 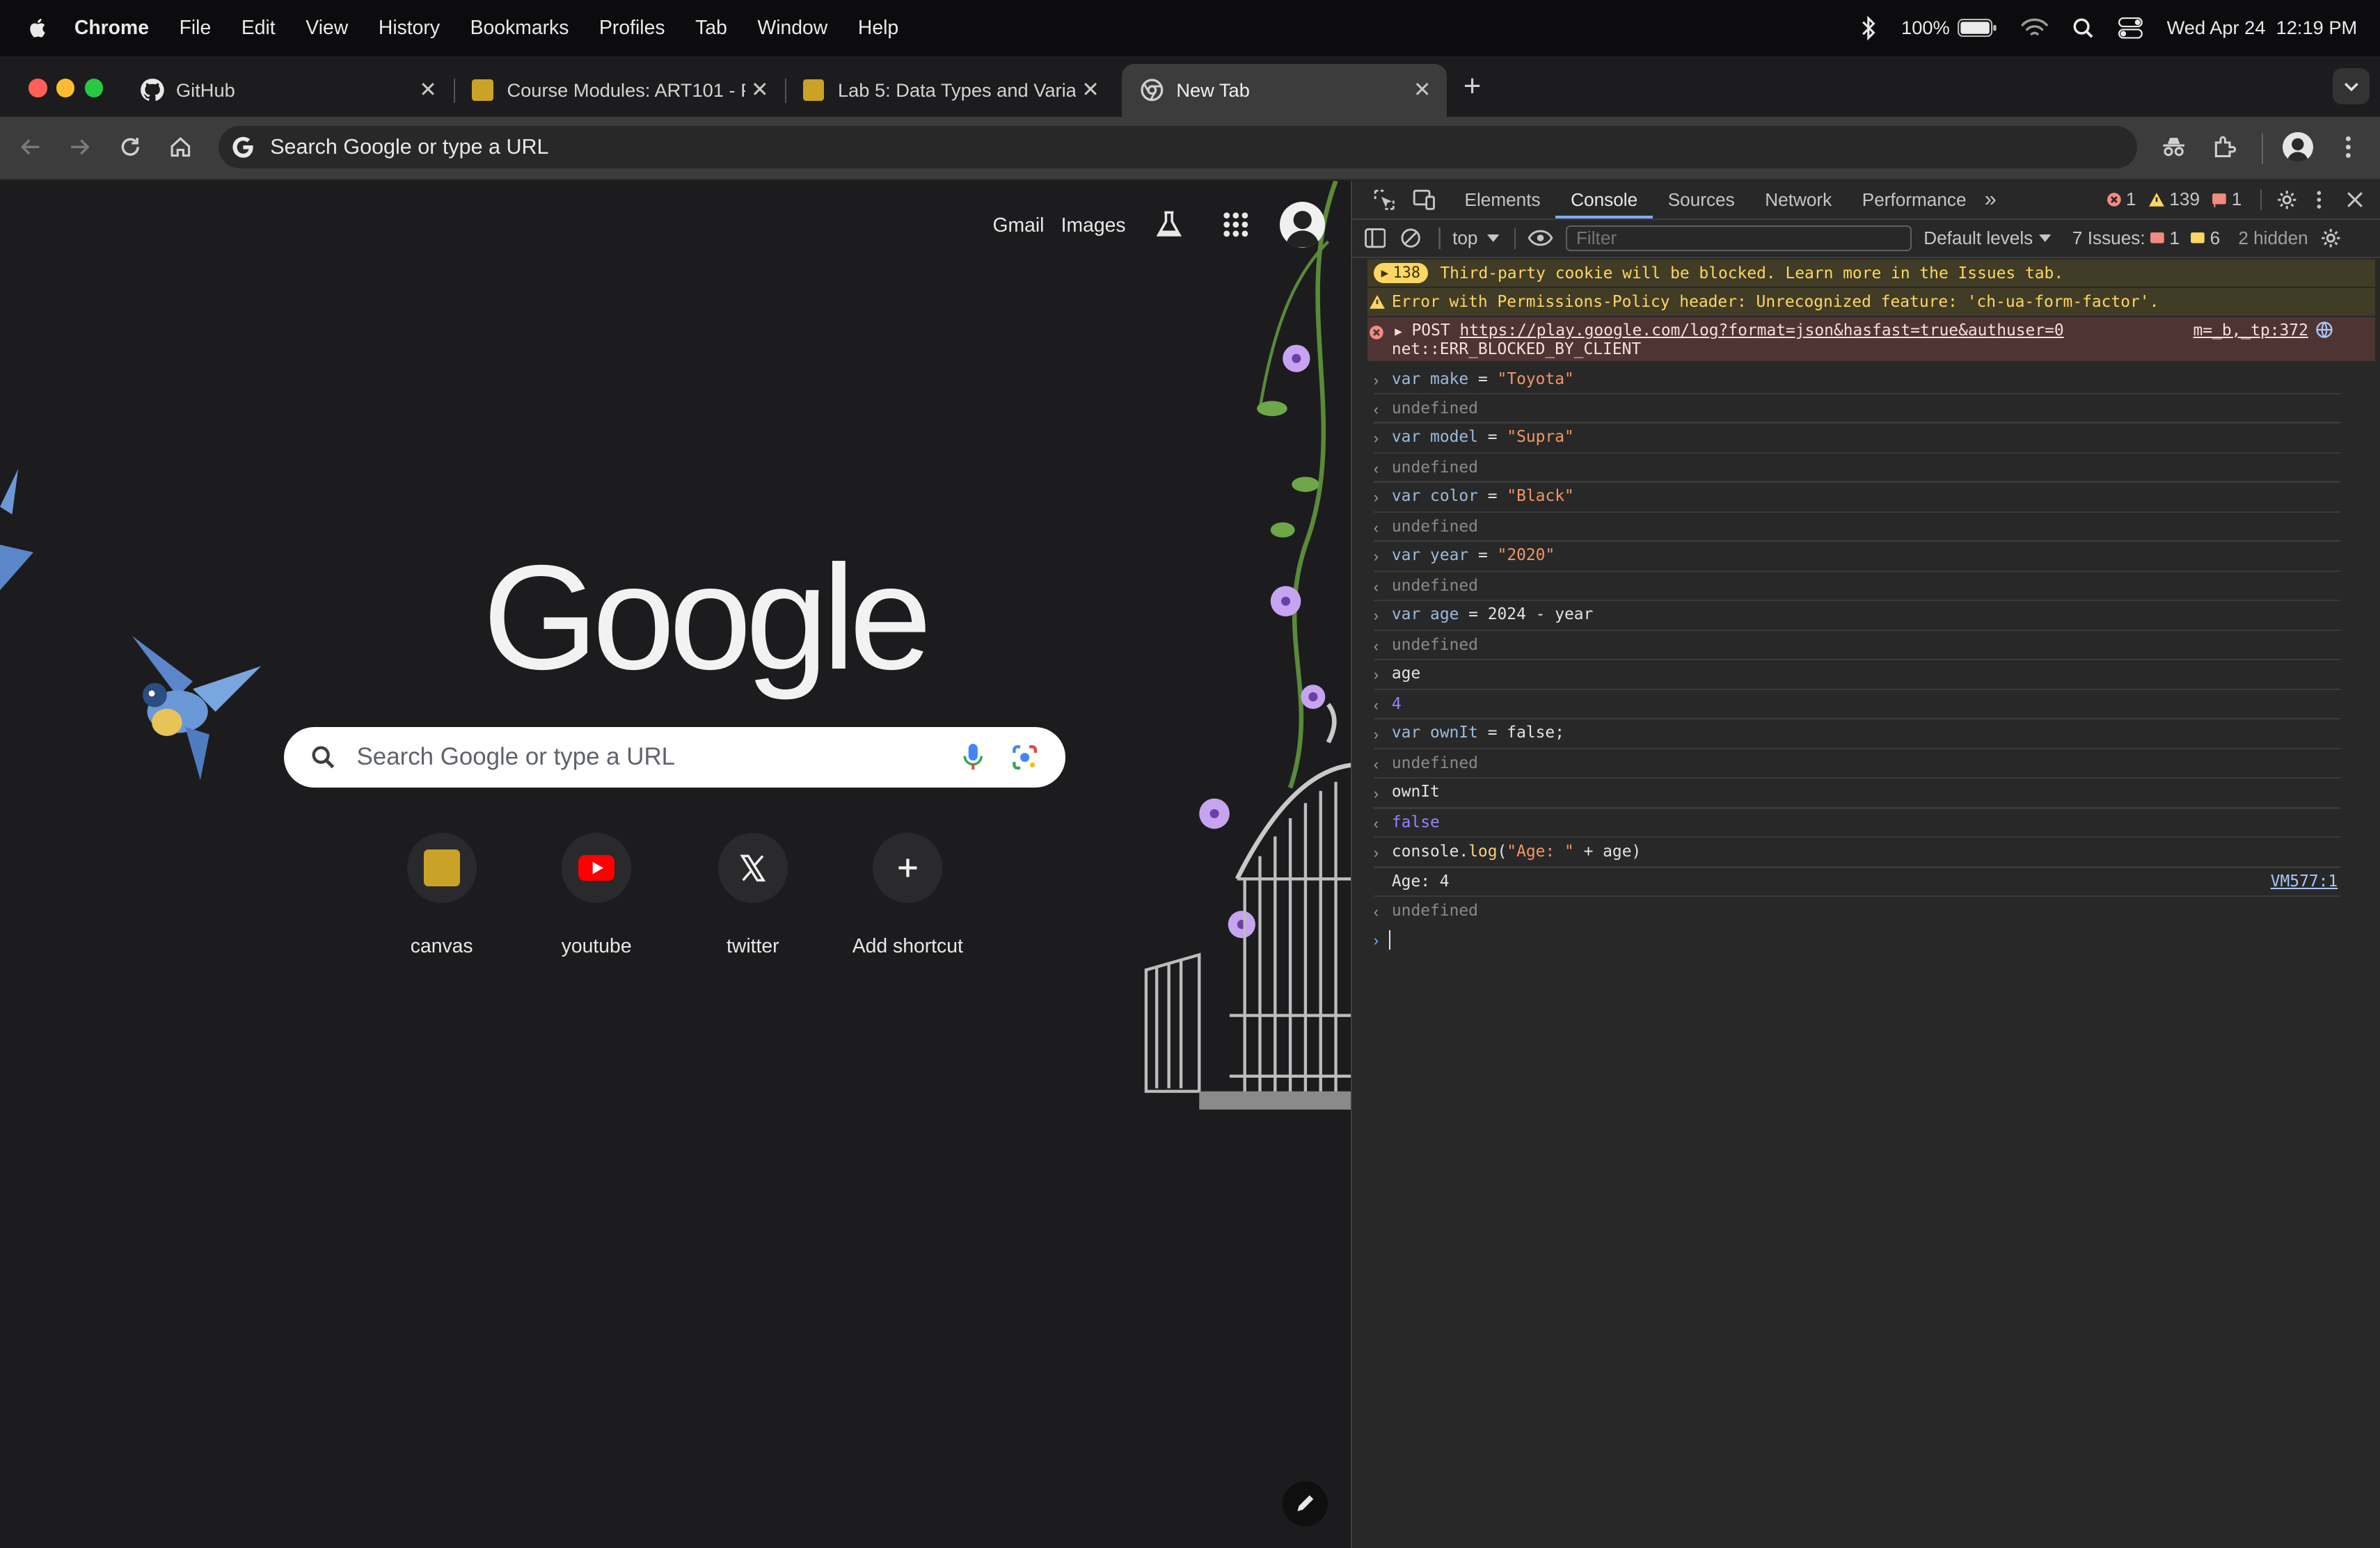 I want to click on post-error-detail: net::ERR_BLOCKED_BY_CLIENT, so click(x=1517, y=349).